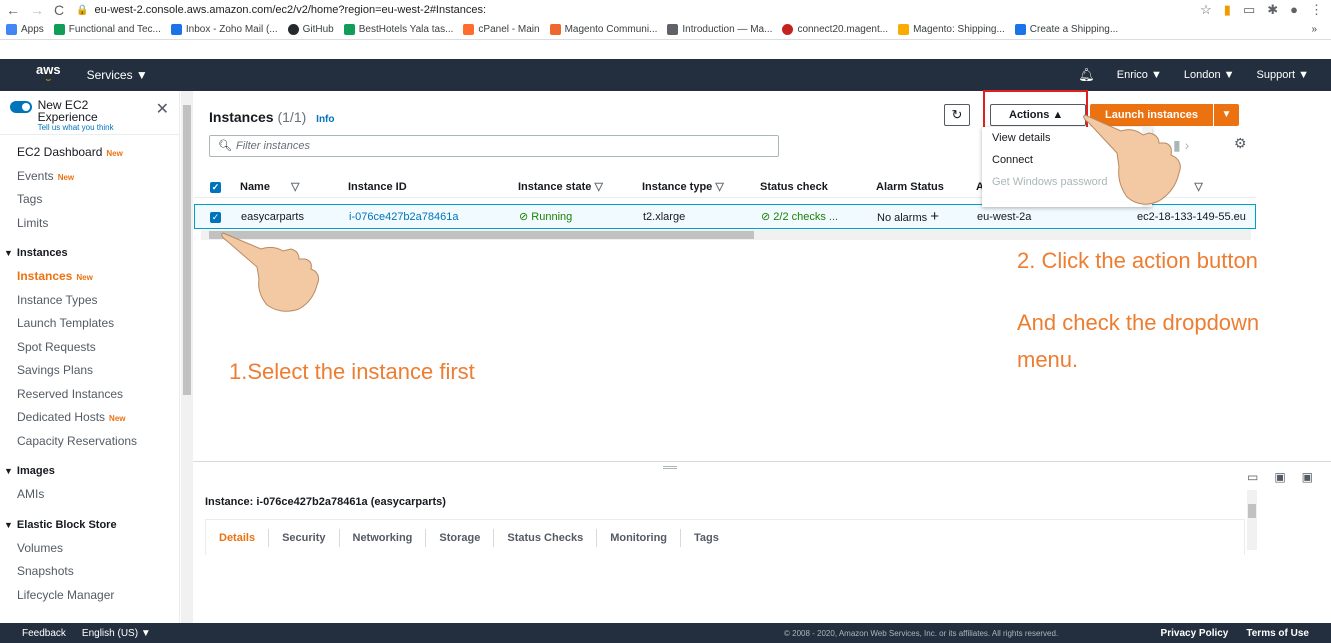 The width and height of the screenshot is (1331, 643). What do you see at coordinates (1314, 29) in the screenshot?
I see `more-bookmarks: »` at bounding box center [1314, 29].